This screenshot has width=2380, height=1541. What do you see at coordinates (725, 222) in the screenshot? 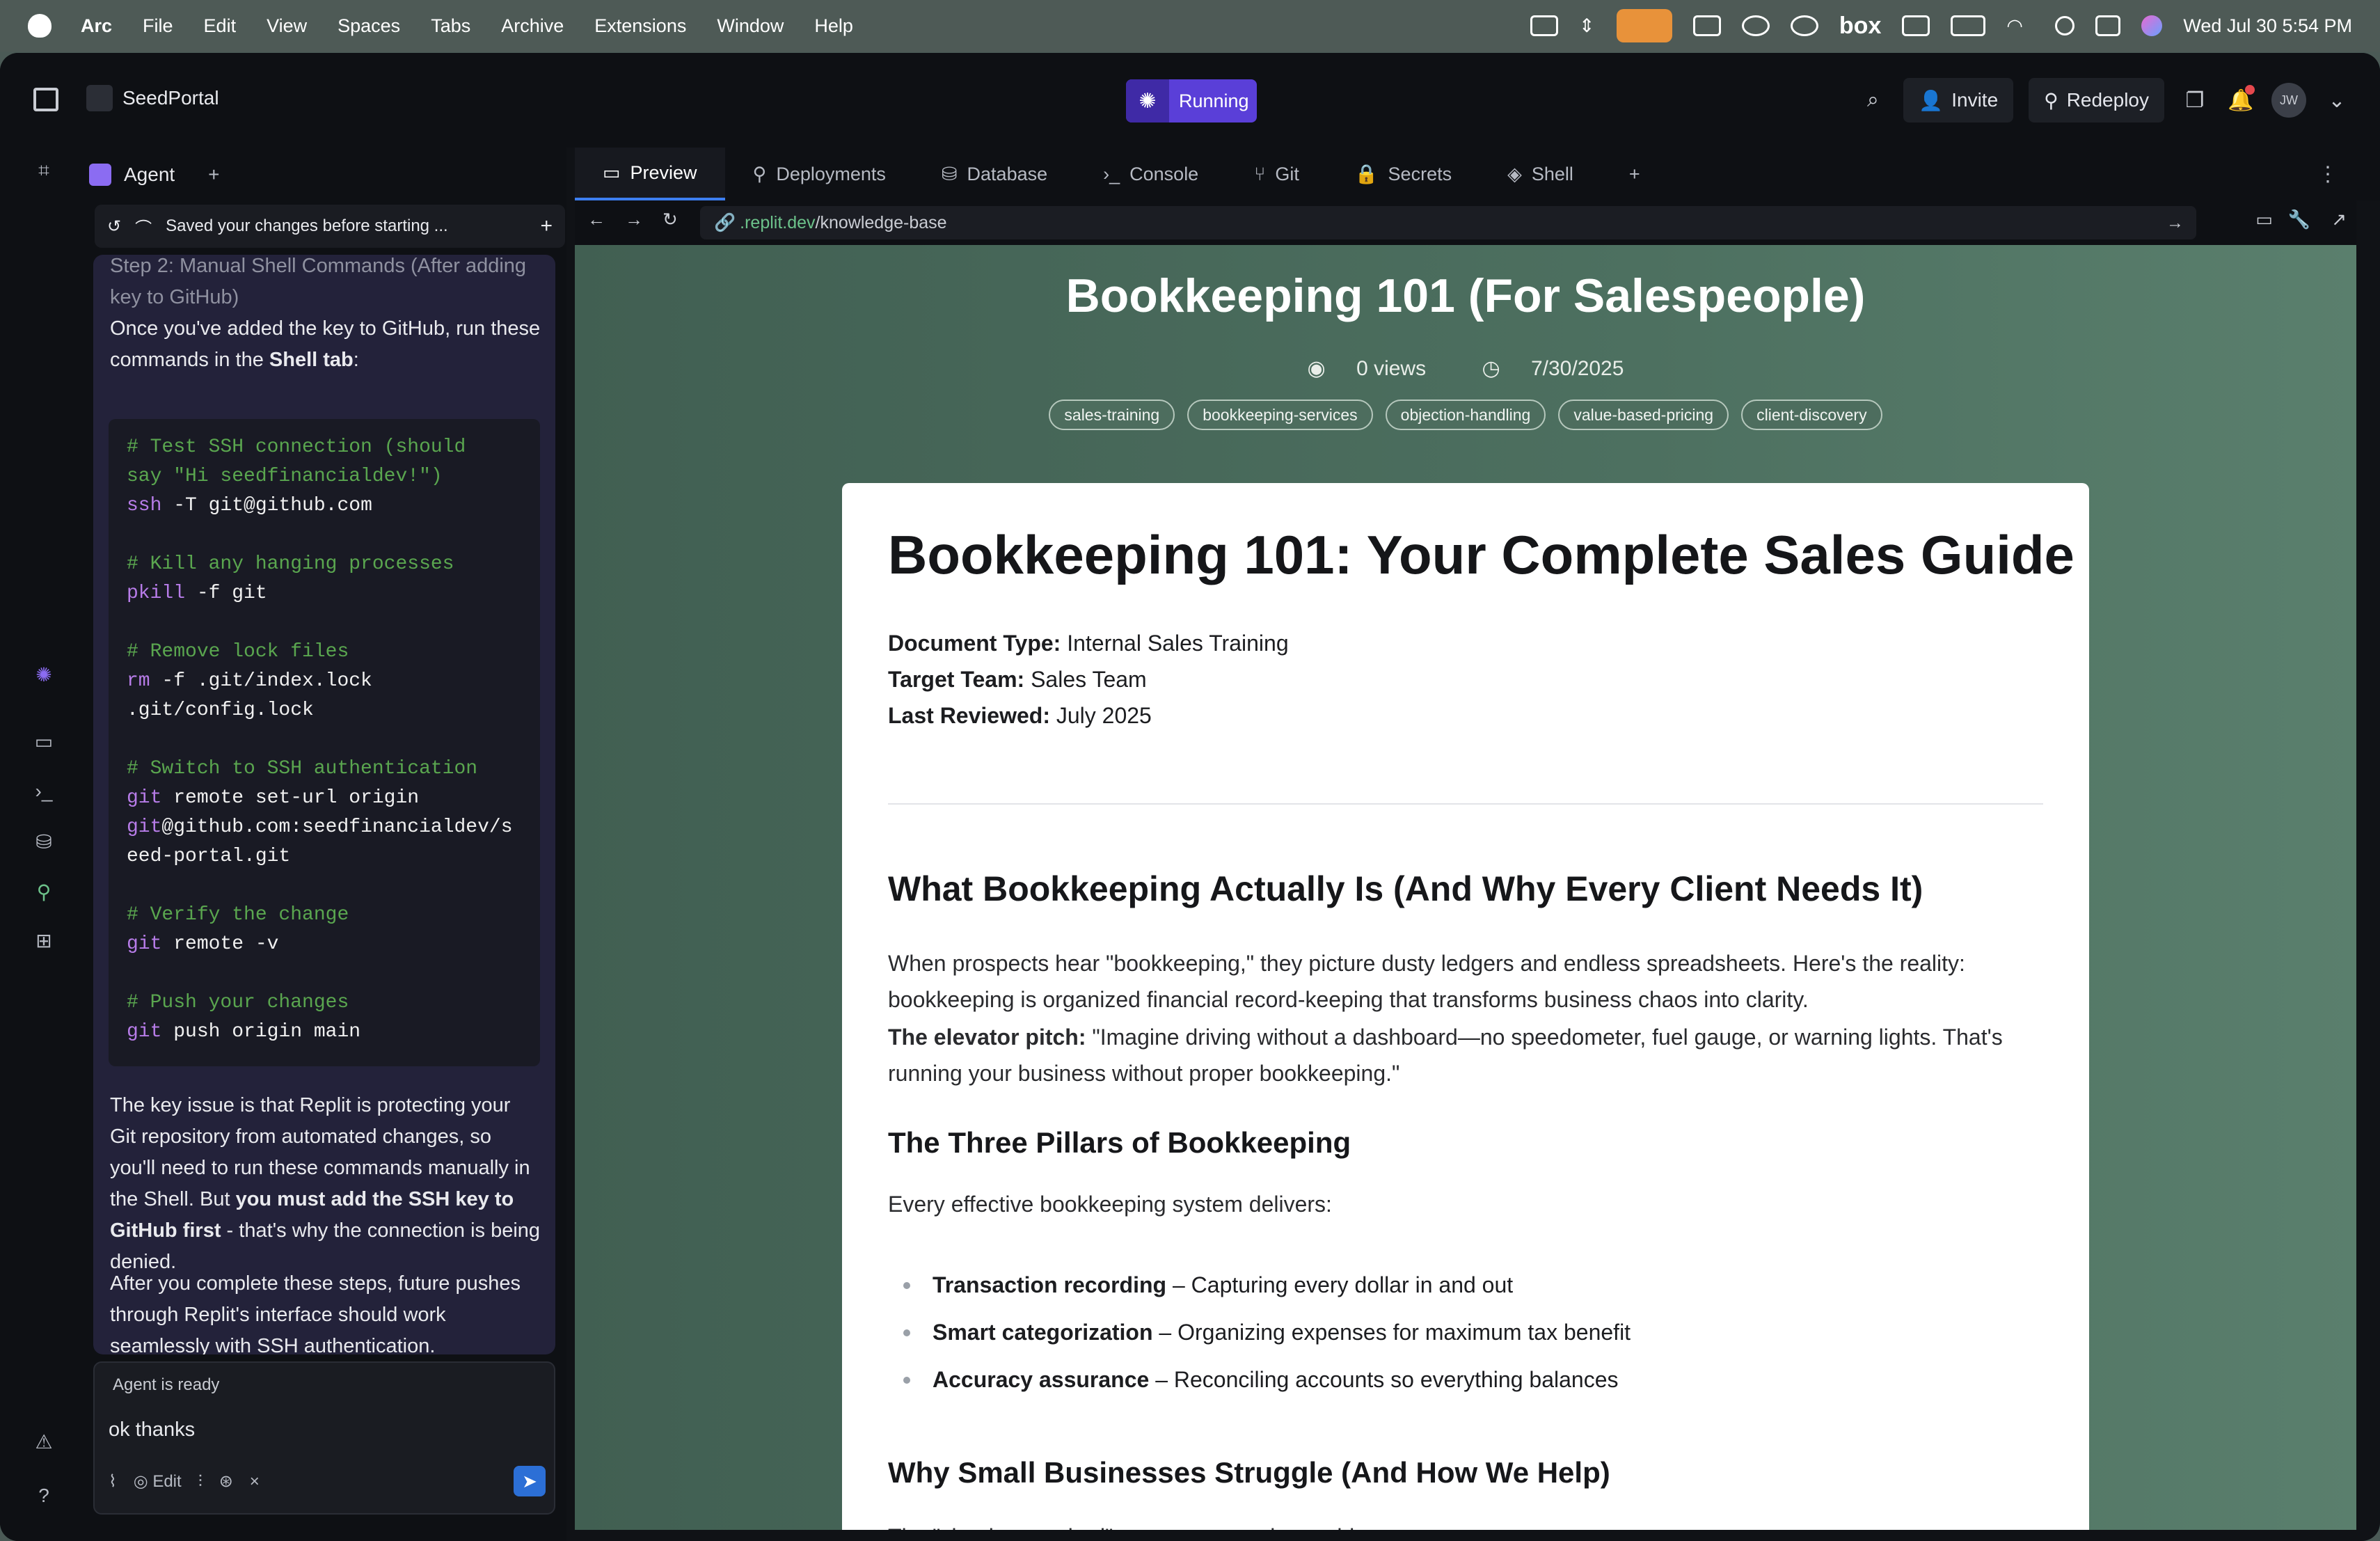
I see `link-icon: 🔗` at bounding box center [725, 222].